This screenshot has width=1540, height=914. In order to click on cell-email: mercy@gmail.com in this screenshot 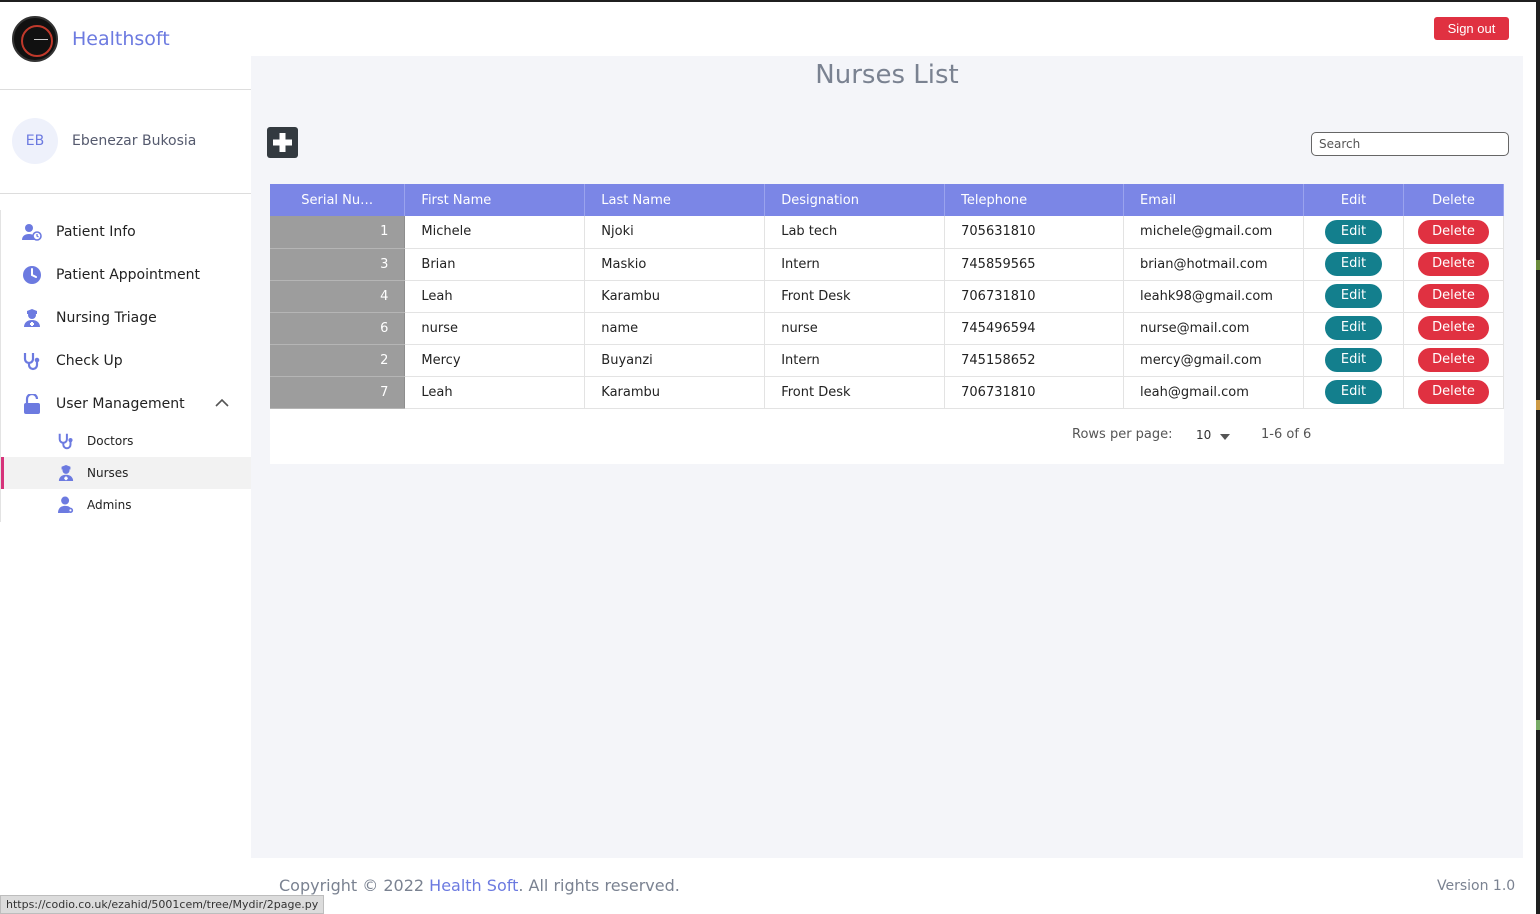, I will do `click(1214, 360)`.